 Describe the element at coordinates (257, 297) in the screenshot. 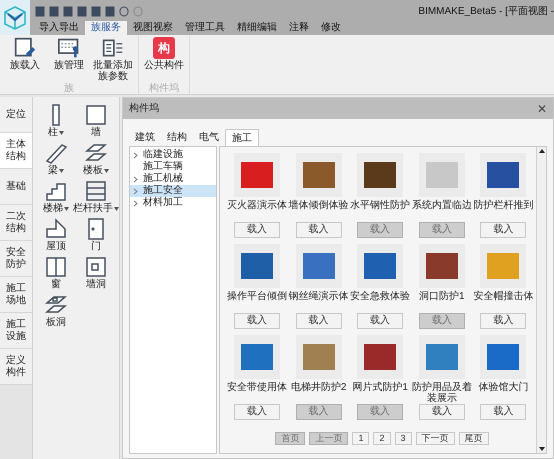

I see `component-name: 操作平台倾倒` at that location.